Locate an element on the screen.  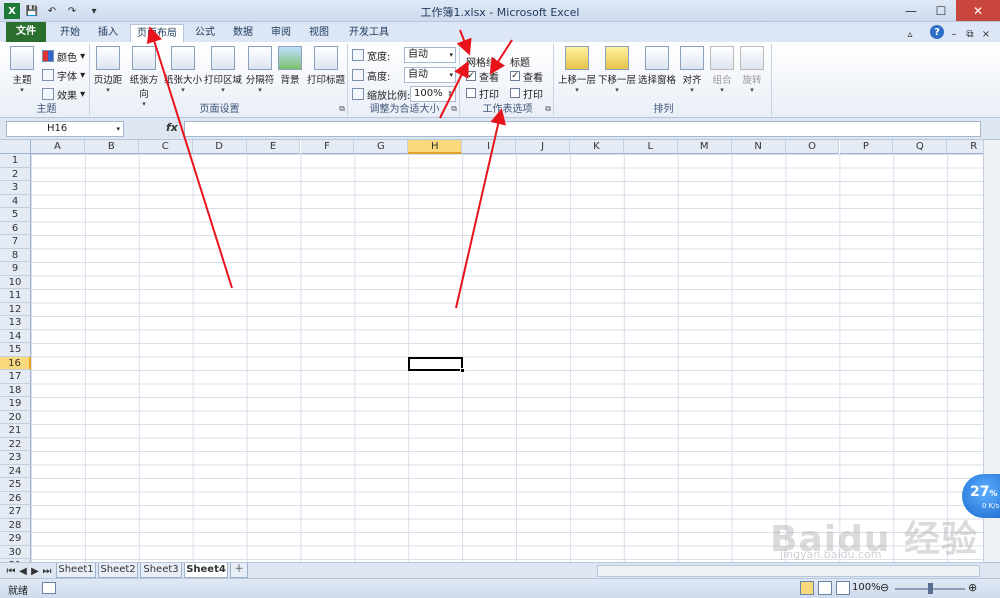
column-header-h: H is located at coordinates (435, 147).